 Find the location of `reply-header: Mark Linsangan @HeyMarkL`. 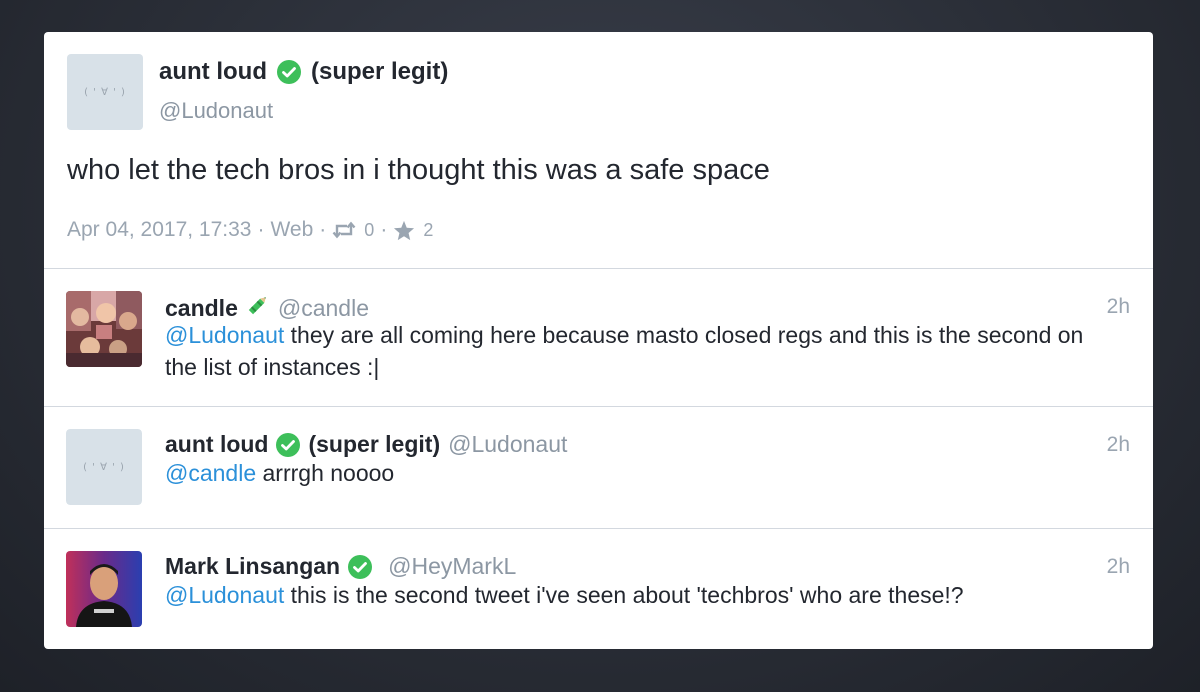

reply-header: Mark Linsangan @HeyMarkL is located at coordinates (340, 566).